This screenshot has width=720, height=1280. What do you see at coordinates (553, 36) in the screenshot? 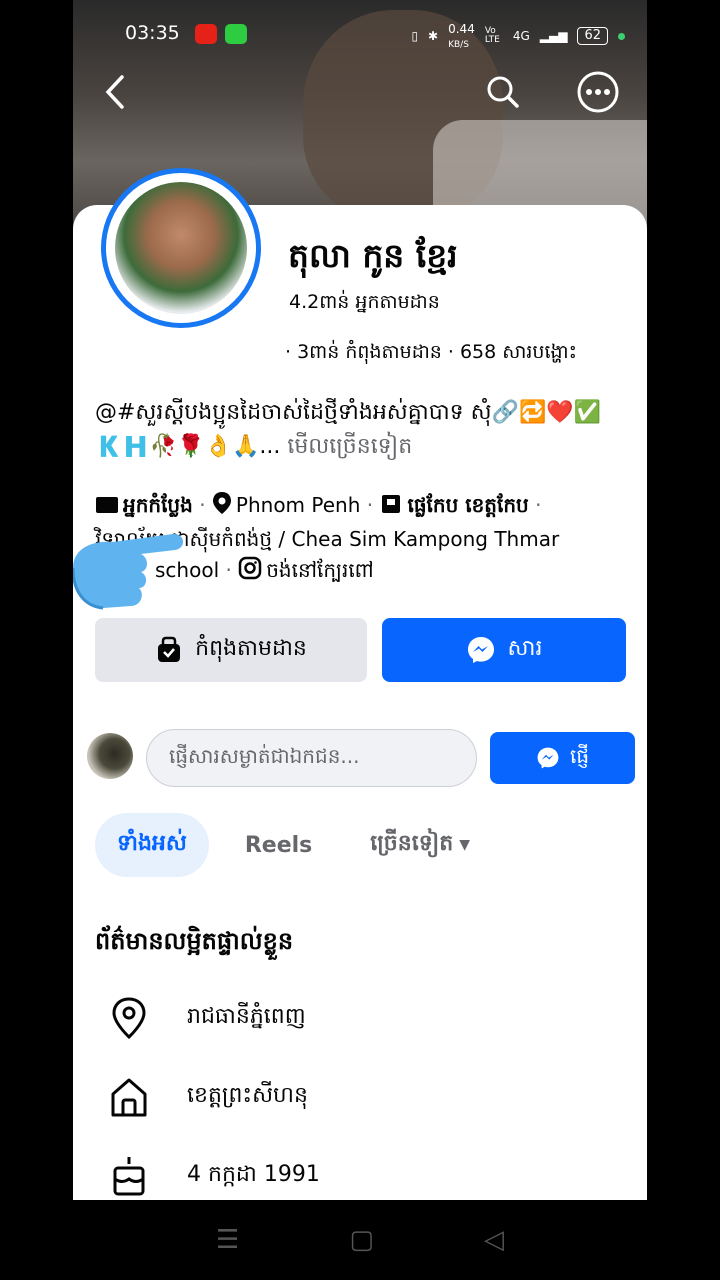
I see `signal-icon: ▂▄▆` at bounding box center [553, 36].